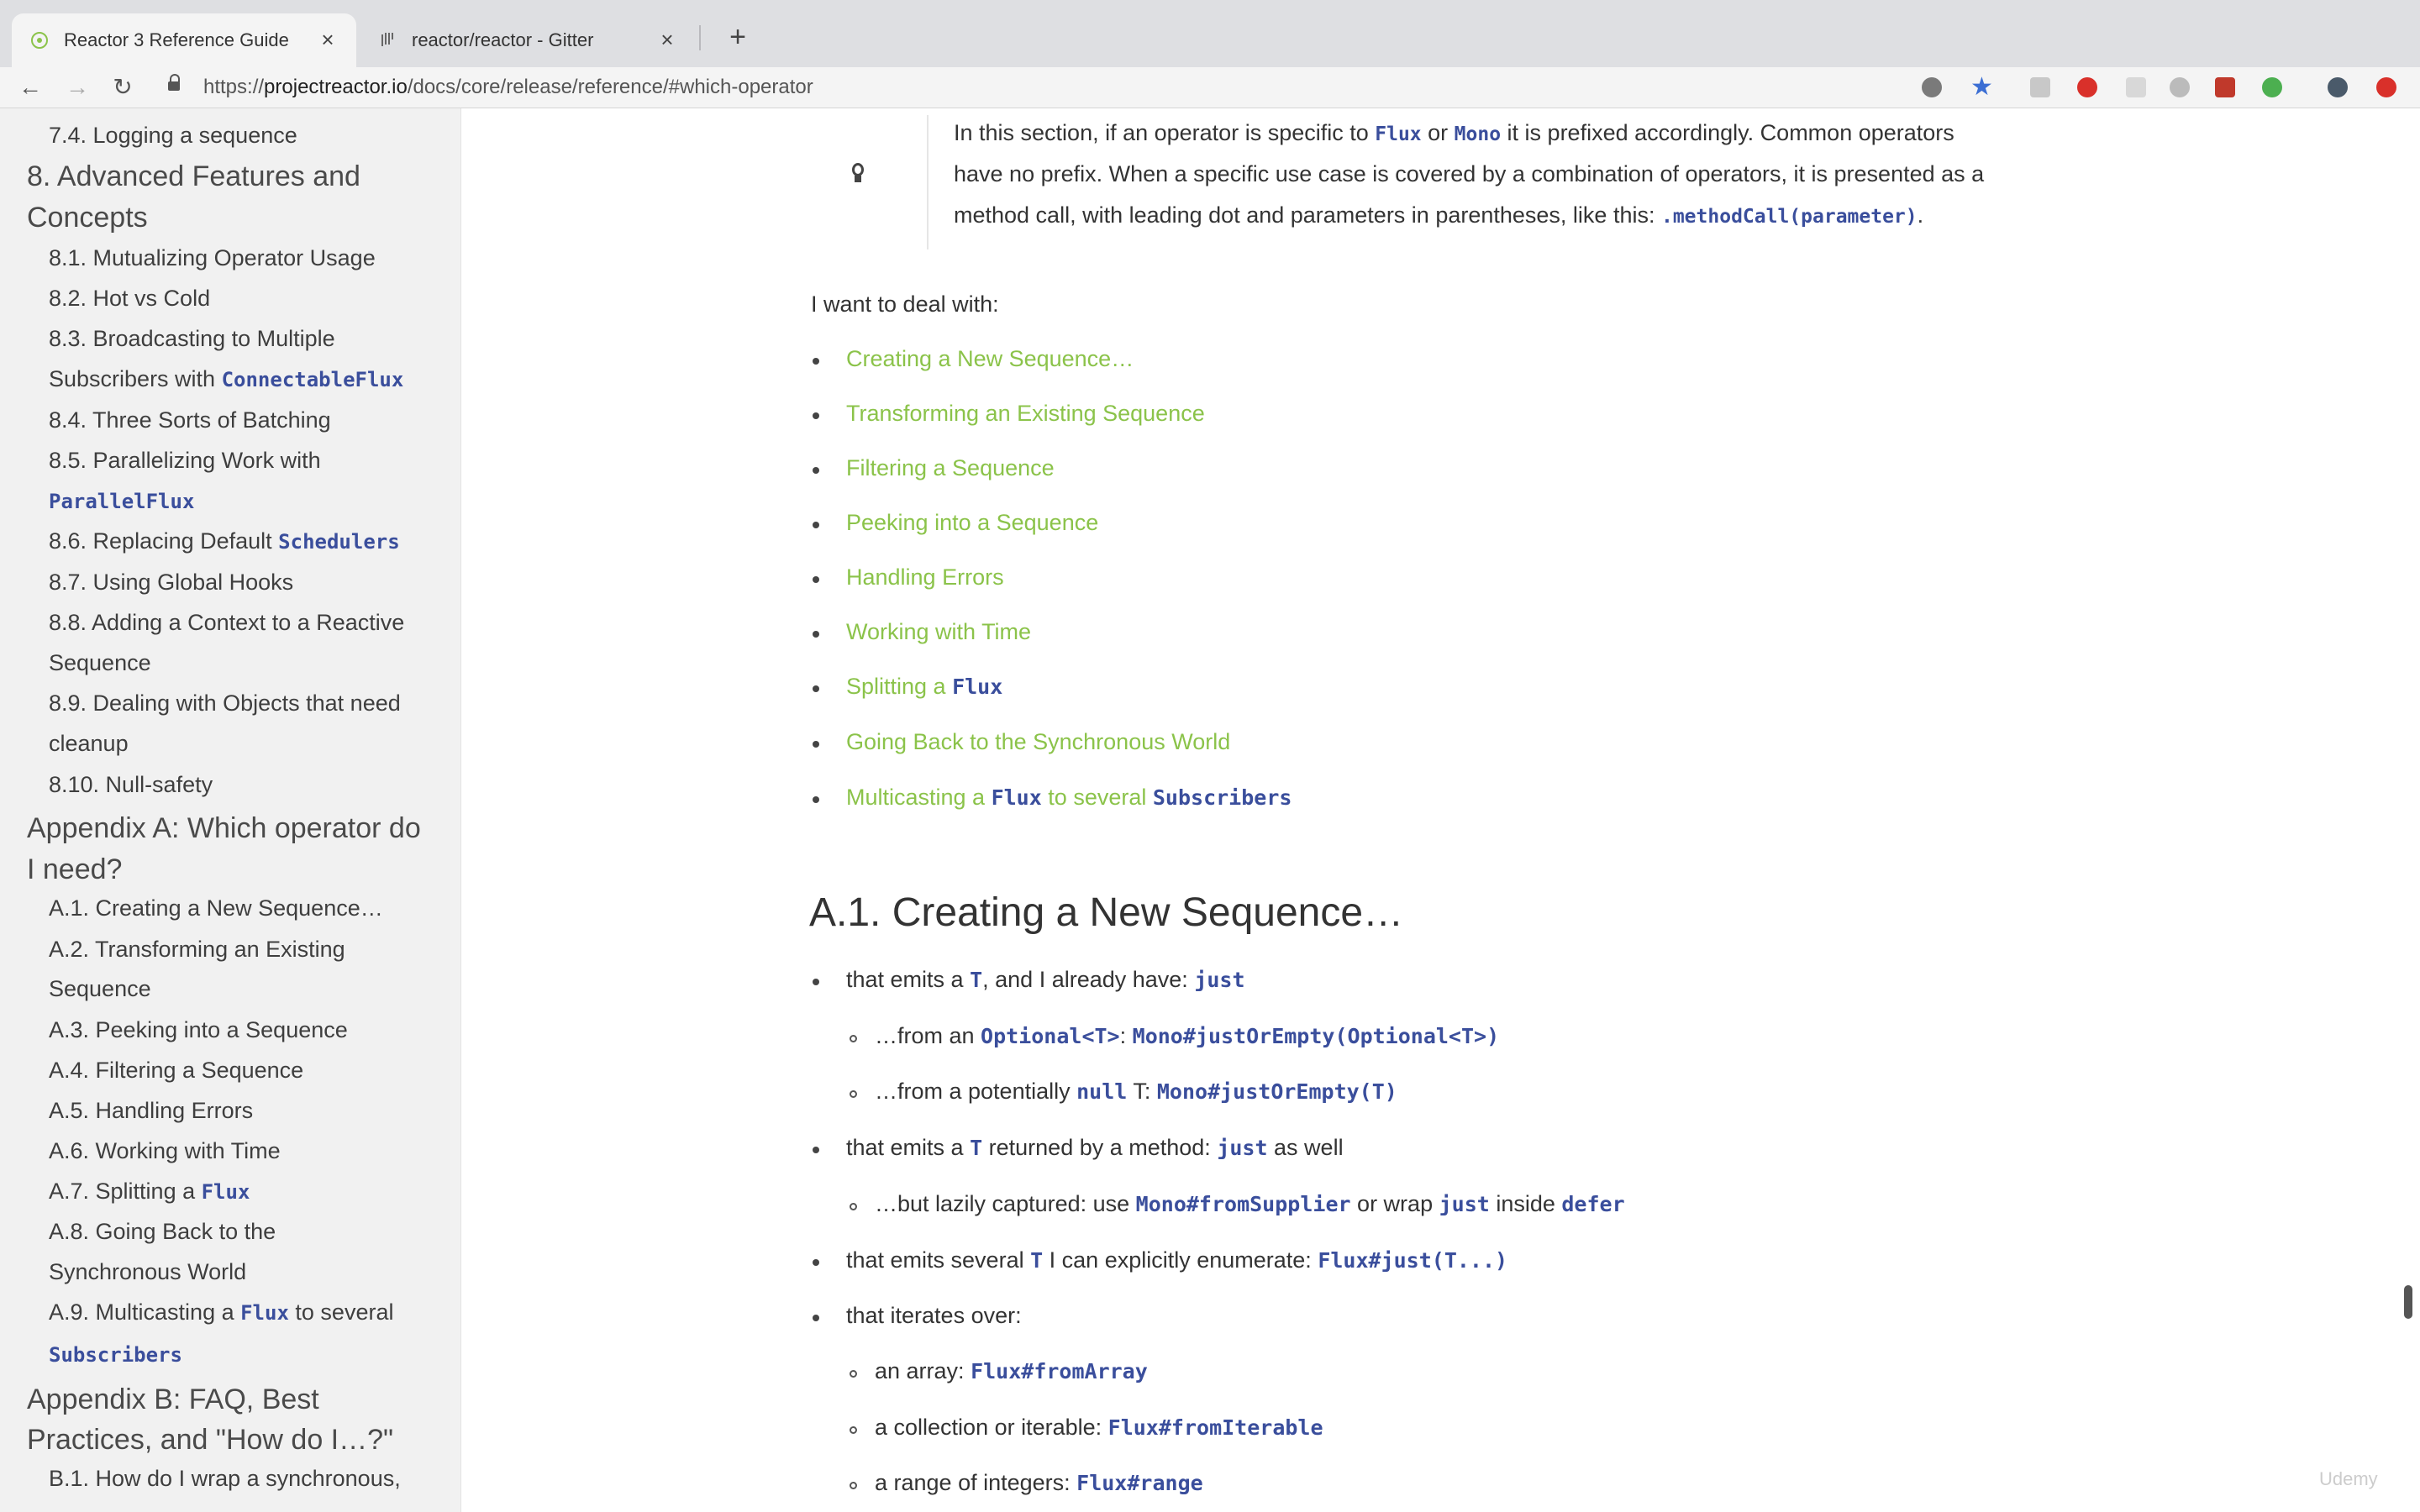 The width and height of the screenshot is (2420, 1512). I want to click on list-text: …from an, so click(928, 1035).